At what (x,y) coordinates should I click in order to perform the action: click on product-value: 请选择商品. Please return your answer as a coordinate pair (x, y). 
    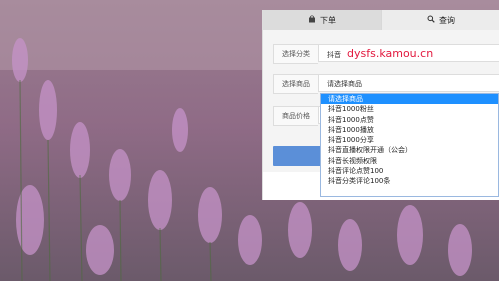
    Looking at the image, I should click on (344, 84).